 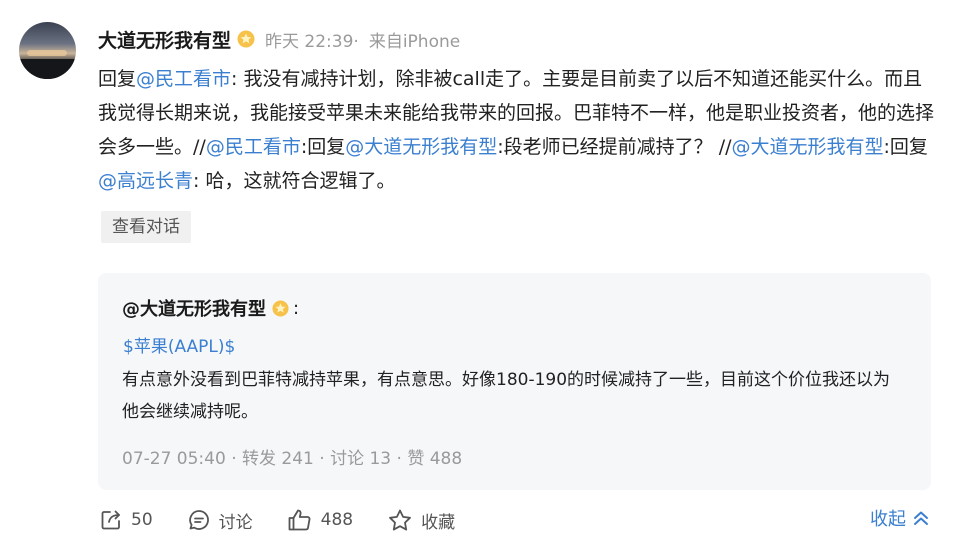 I want to click on action-bar: 50 讨论 488 收藏, so click(x=294, y=520).